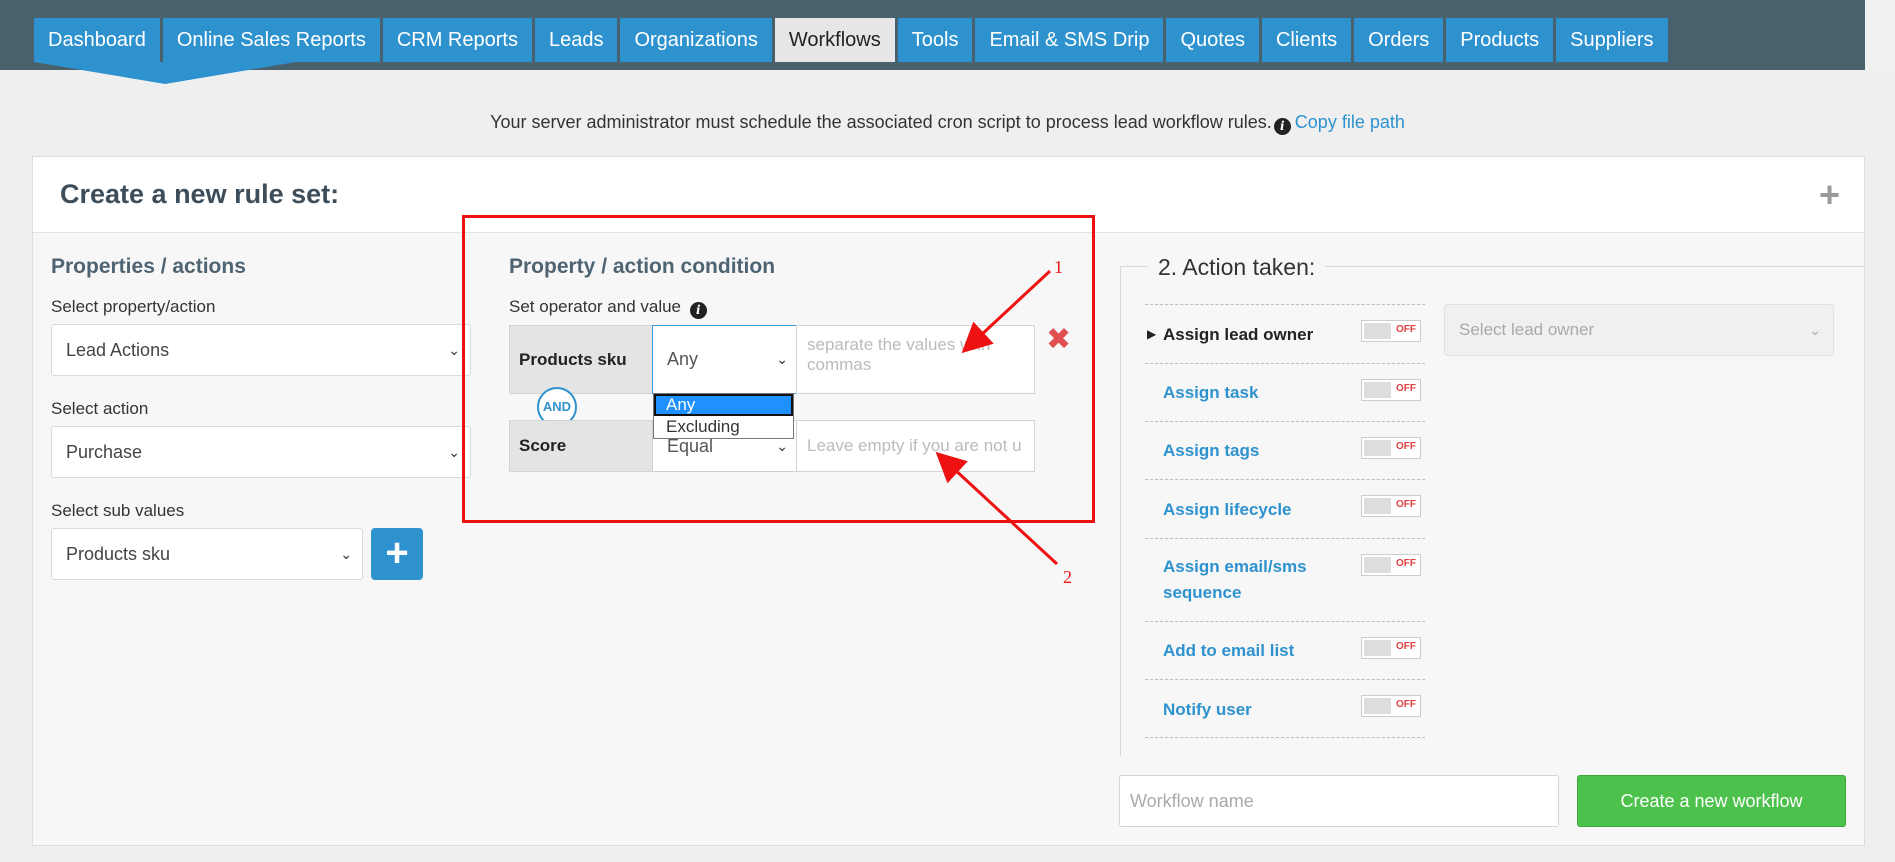  Describe the element at coordinates (104, 452) in the screenshot. I see `action-value: Purchase` at that location.